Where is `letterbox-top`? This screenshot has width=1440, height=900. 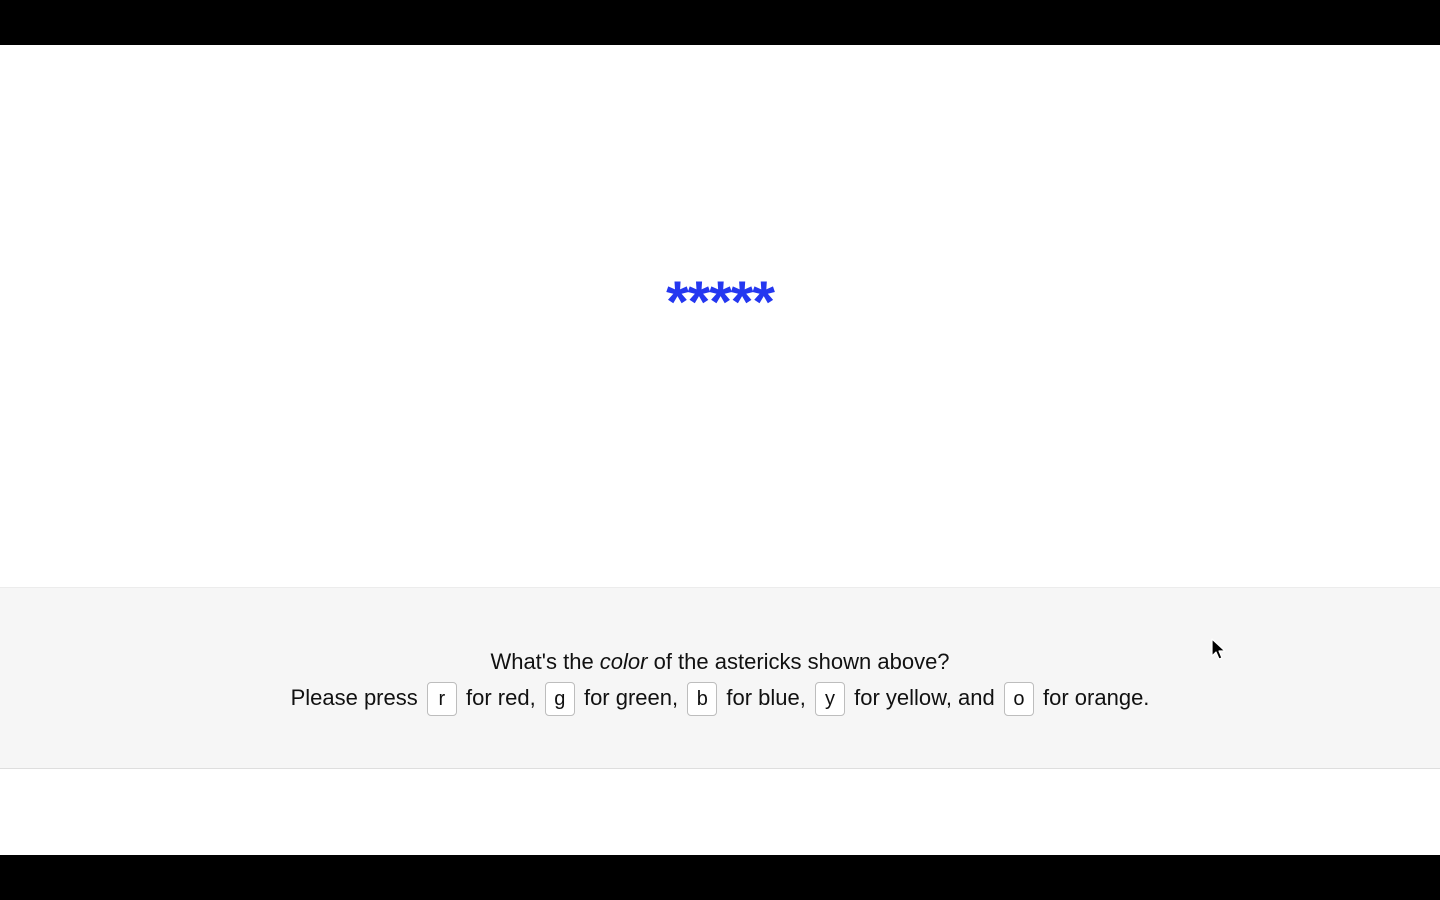
letterbox-top is located at coordinates (720, 22).